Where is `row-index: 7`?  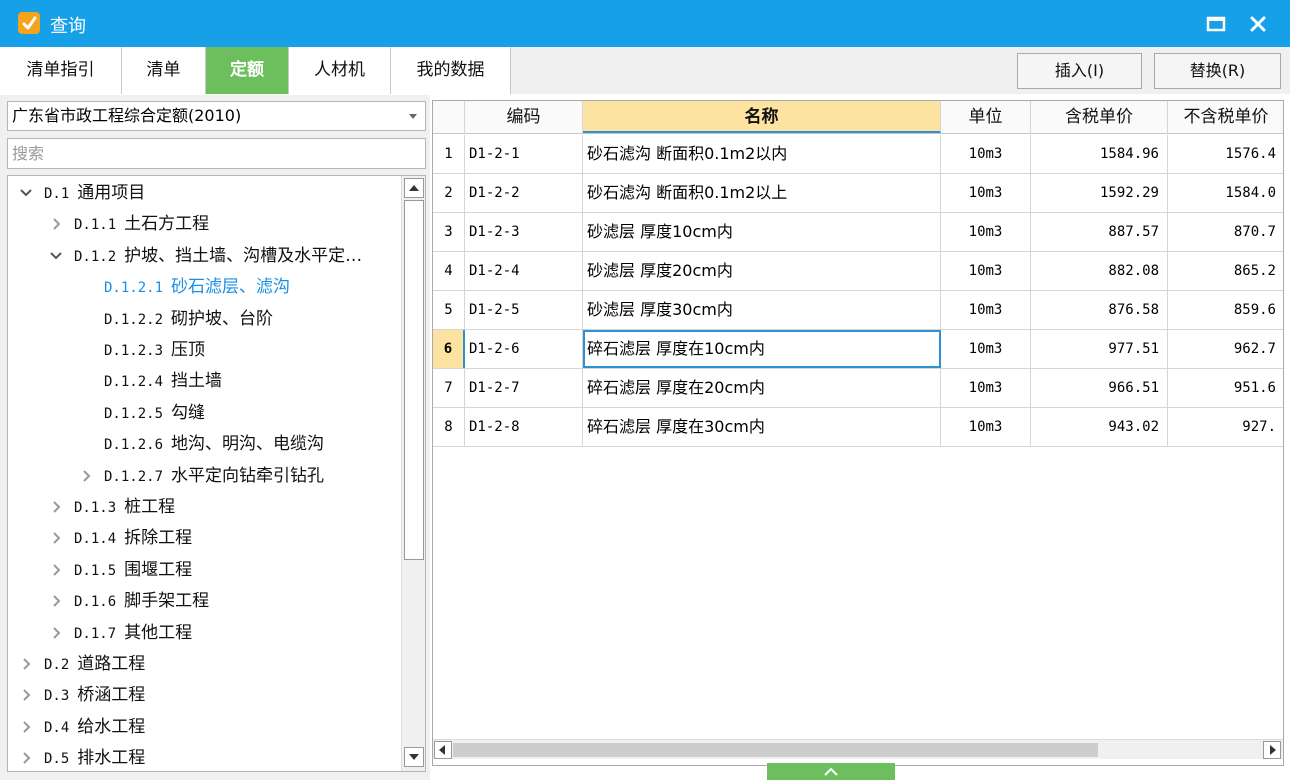
row-index: 7 is located at coordinates (449, 388).